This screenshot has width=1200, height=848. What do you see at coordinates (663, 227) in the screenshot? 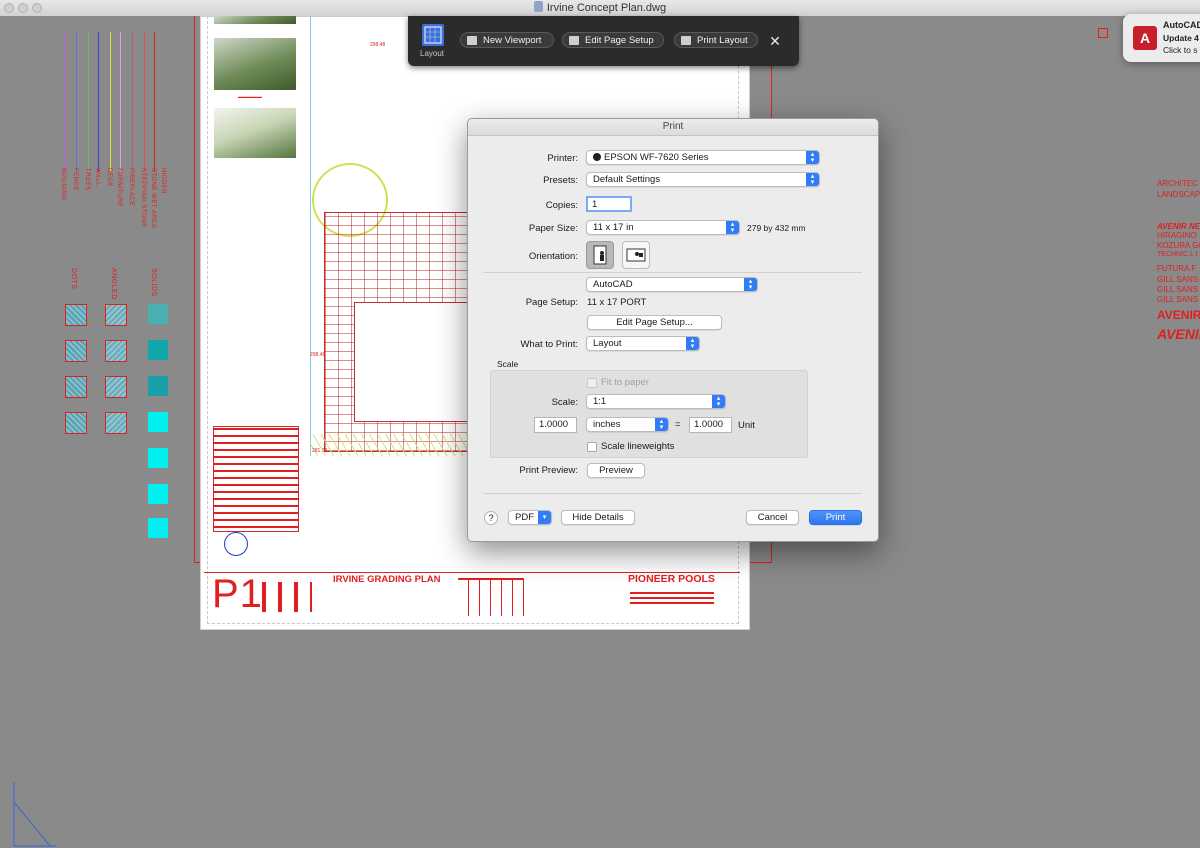
I see `paper-size-select: 11 x 17 in ▴ ▾` at bounding box center [663, 227].